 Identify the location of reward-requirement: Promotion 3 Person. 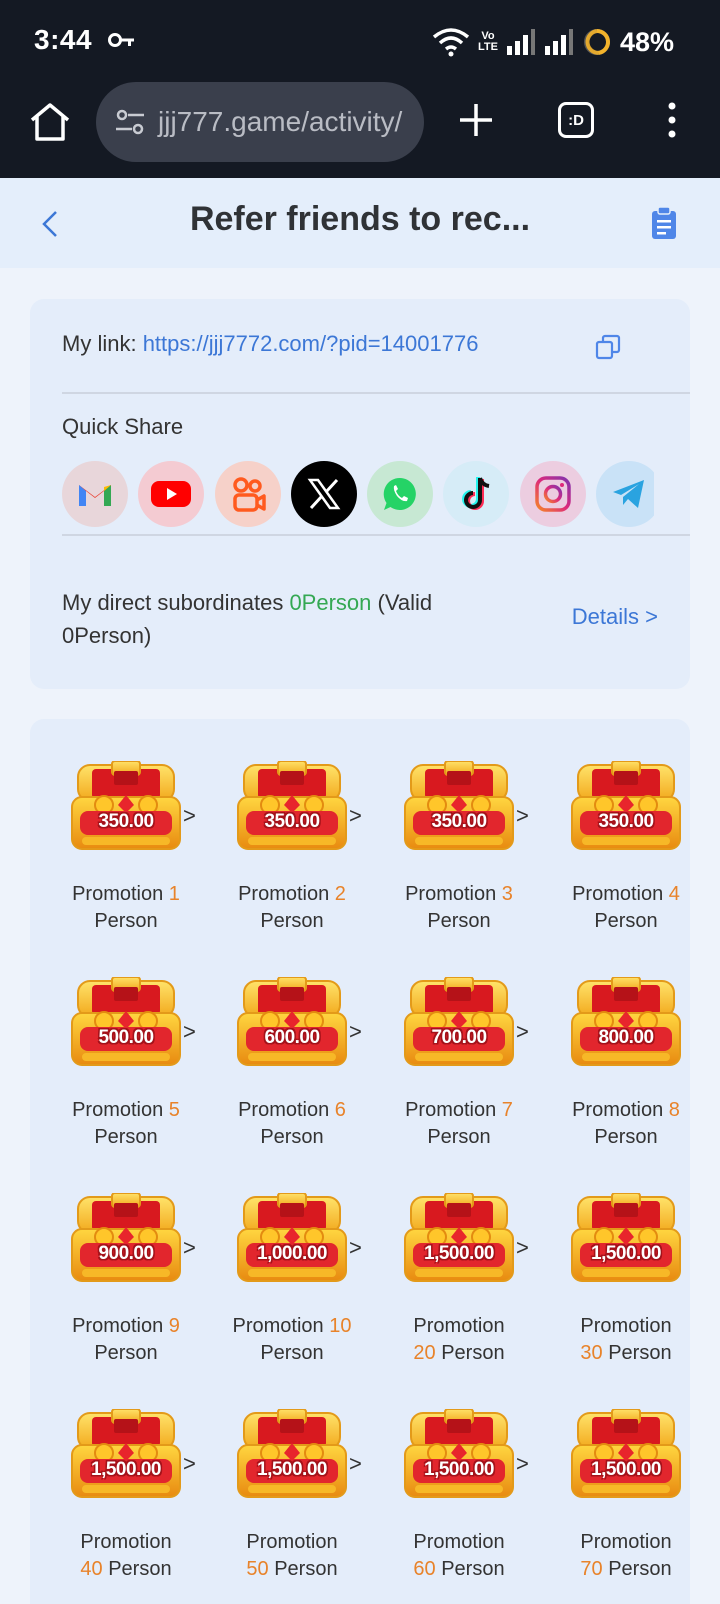
(459, 907).